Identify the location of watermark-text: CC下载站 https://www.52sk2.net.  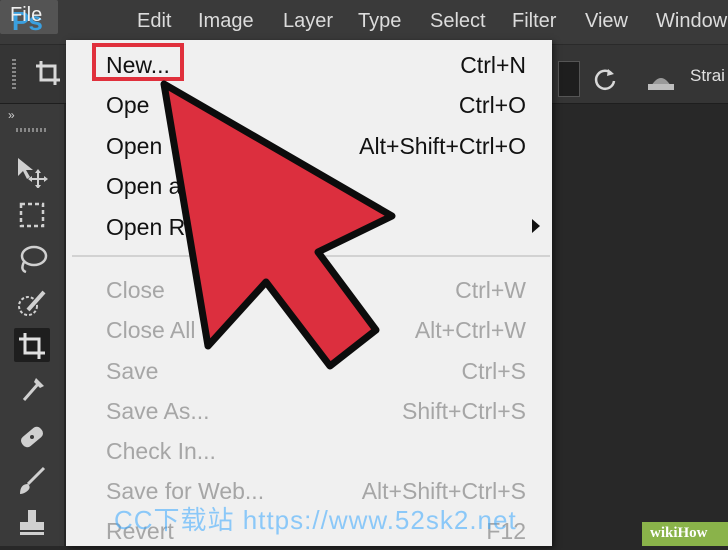
(315, 520).